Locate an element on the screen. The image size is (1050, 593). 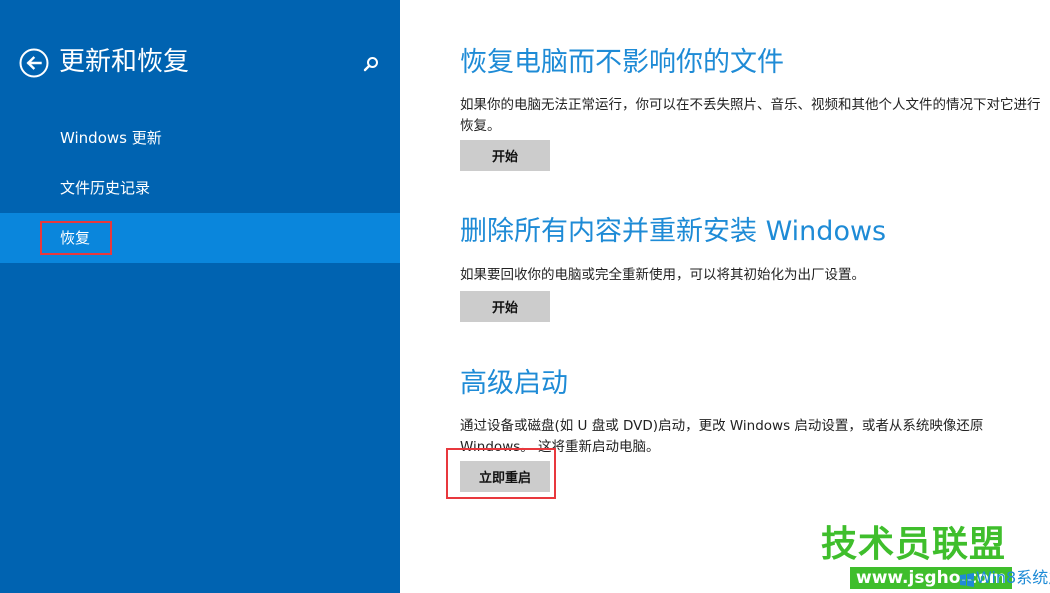
sidebar-item-label: 文件历史记录 is located at coordinates (105, 188).